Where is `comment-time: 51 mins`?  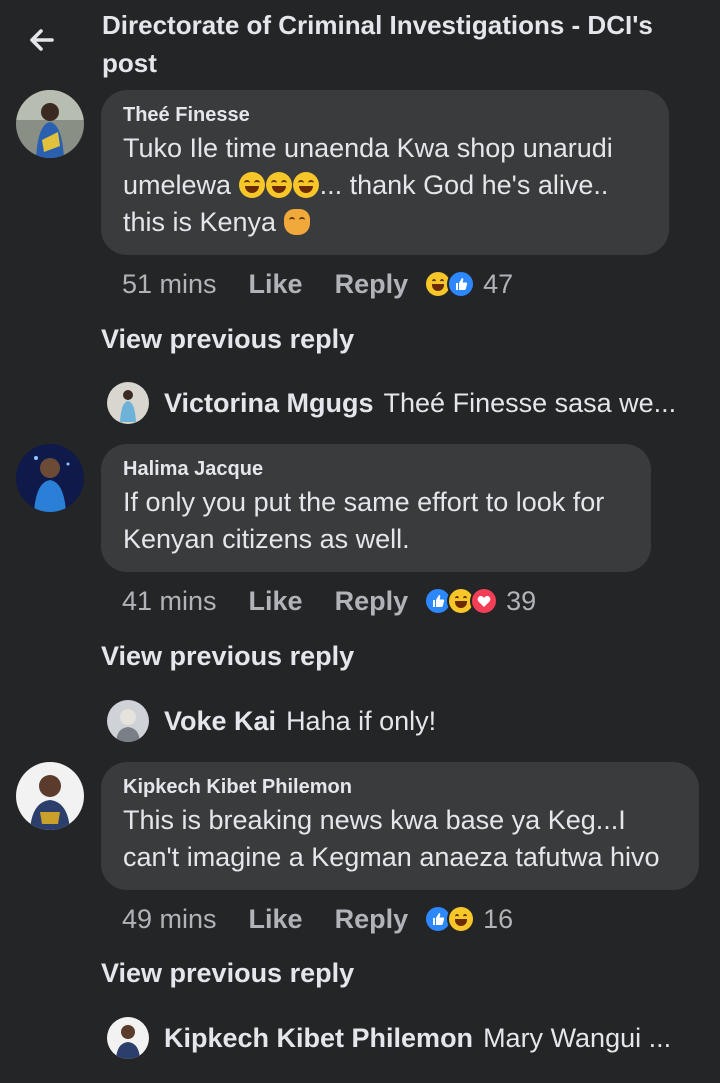 comment-time: 51 mins is located at coordinates (169, 284).